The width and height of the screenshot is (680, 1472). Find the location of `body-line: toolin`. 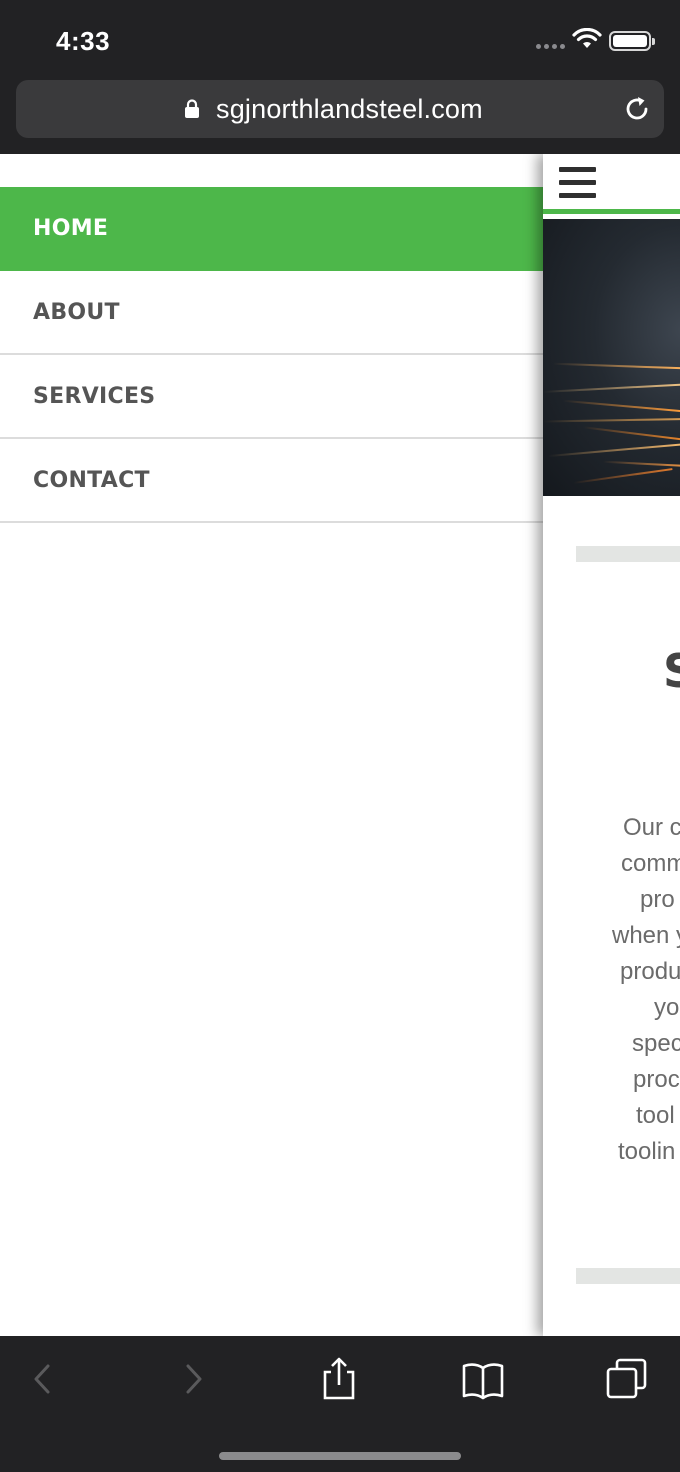

body-line: toolin is located at coordinates (647, 1151).